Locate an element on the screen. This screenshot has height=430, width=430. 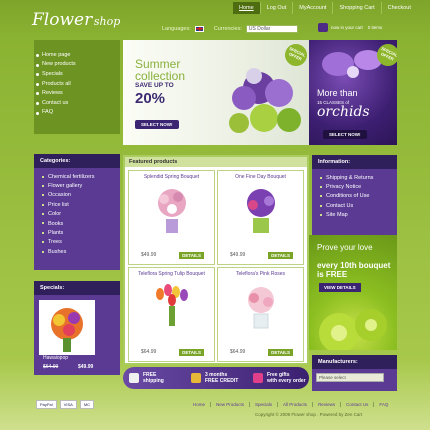
nav-logout: Log Out is located at coordinates (277, 8).